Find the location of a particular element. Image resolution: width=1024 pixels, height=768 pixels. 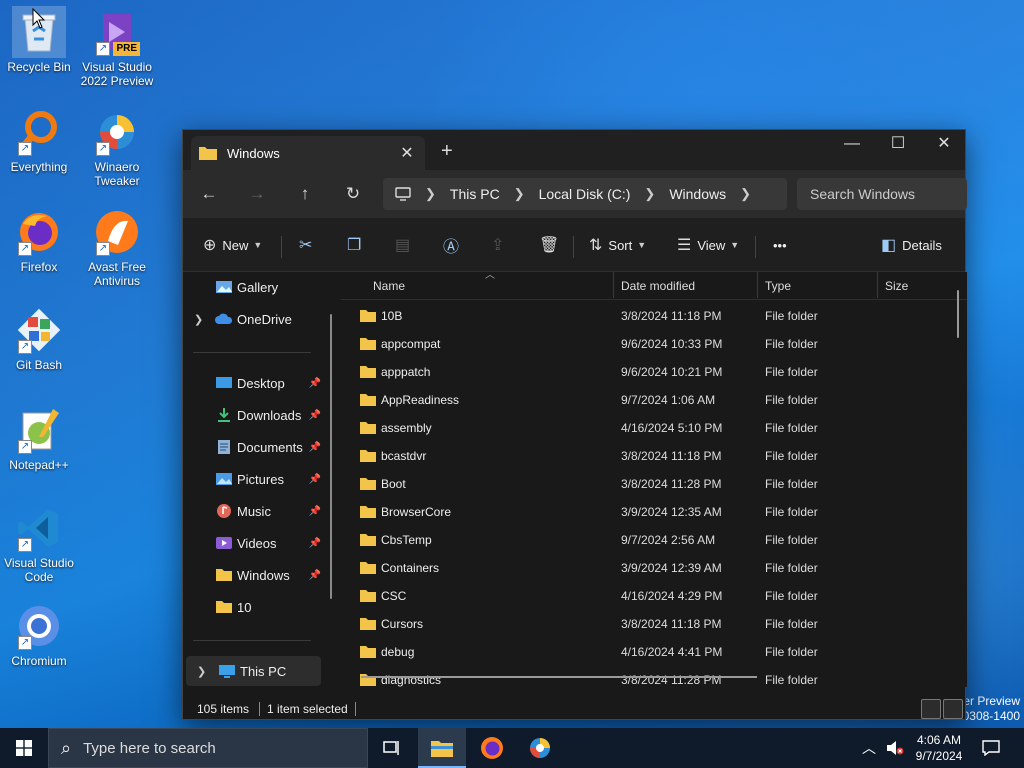

copy-button: ❐ is located at coordinates (357, 245).